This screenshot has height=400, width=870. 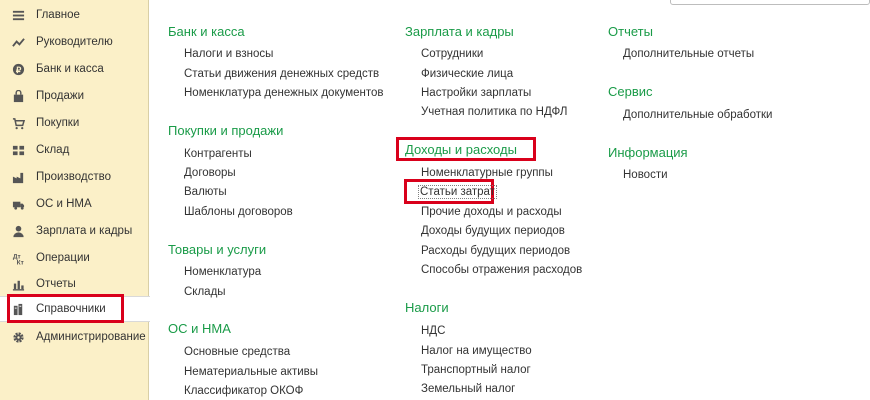 I want to click on sidebar-item-administration: Администрирование, so click(x=74, y=337).